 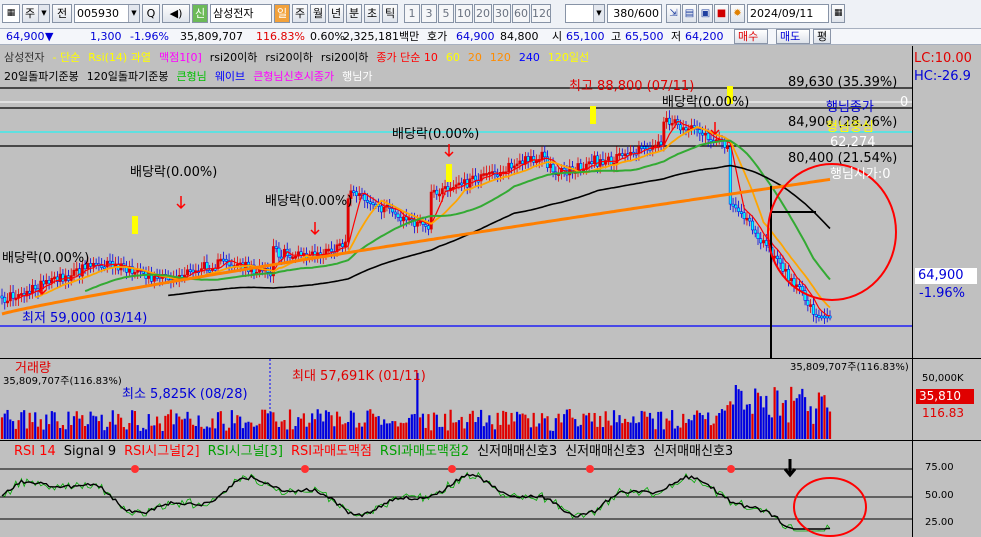 I want to click on rsi-overheat-marker, so click(x=449, y=173).